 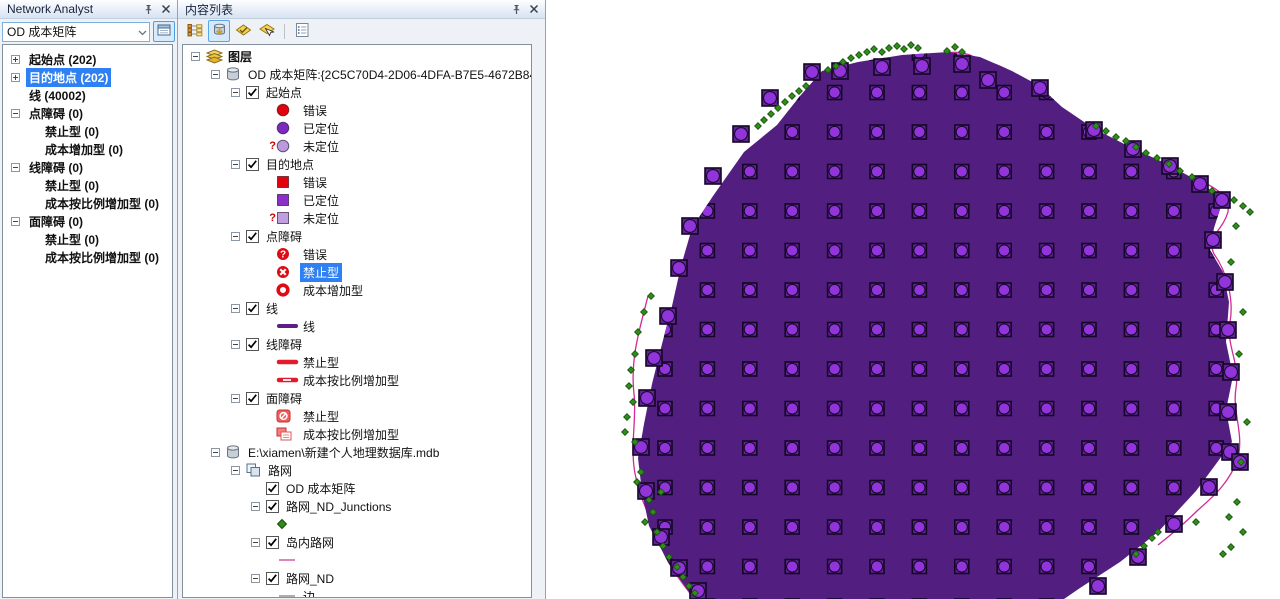 What do you see at coordinates (288, 326) in the screenshot?
I see `line-purple-symbol` at bounding box center [288, 326].